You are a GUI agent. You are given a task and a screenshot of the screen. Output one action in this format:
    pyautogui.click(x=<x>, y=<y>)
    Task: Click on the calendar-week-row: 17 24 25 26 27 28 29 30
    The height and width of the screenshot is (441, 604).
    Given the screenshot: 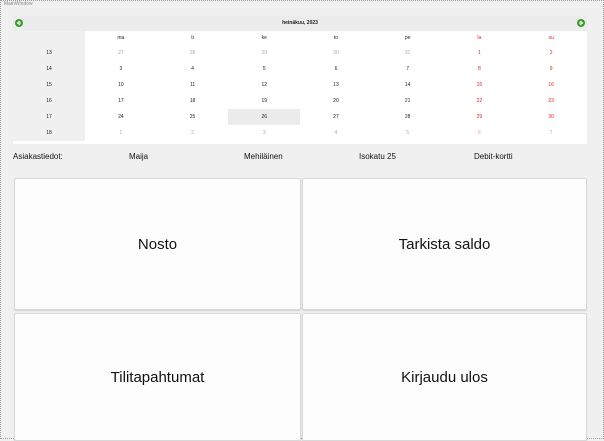 What is the action you would take?
    pyautogui.click(x=300, y=117)
    